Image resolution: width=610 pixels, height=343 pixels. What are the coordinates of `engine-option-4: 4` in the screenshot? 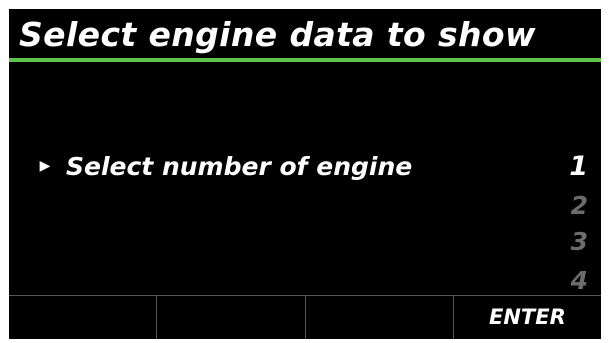 It's located at (571, 281).